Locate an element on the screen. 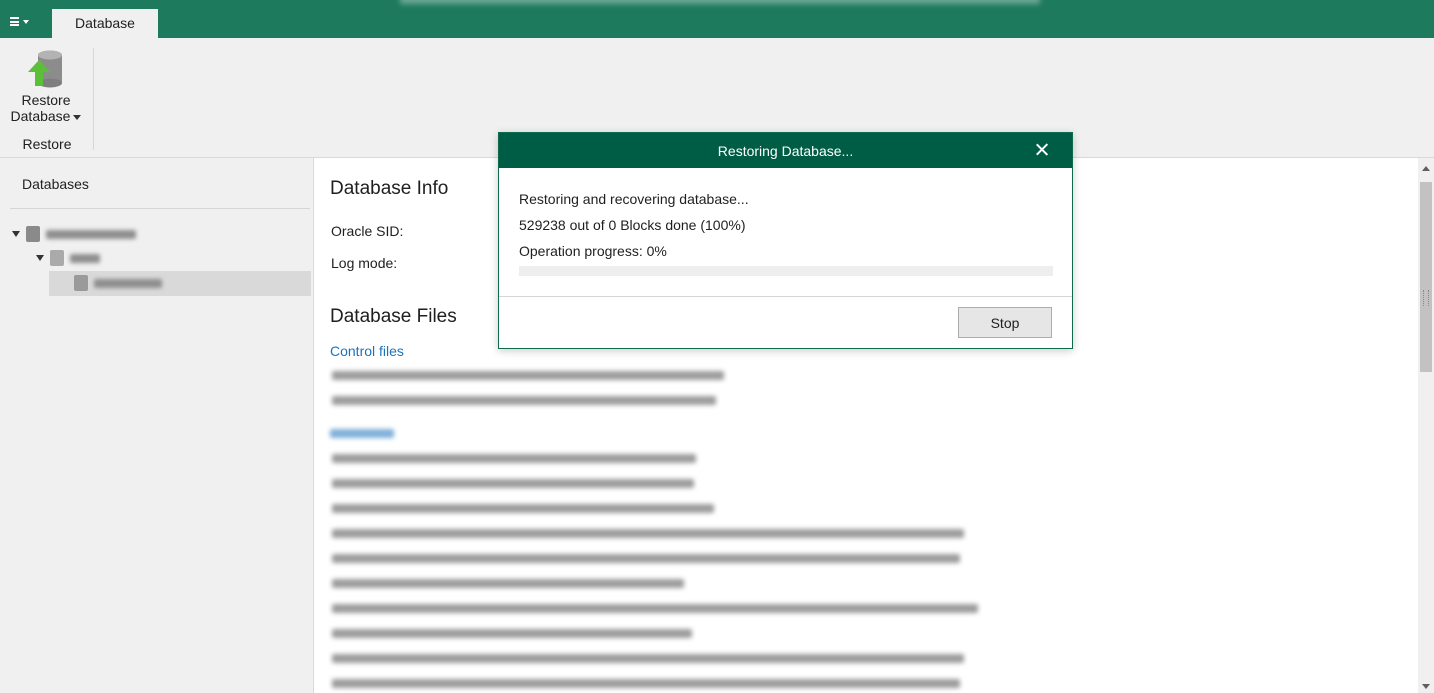  oracle-sid-label: Oracle SID: is located at coordinates (367, 231).